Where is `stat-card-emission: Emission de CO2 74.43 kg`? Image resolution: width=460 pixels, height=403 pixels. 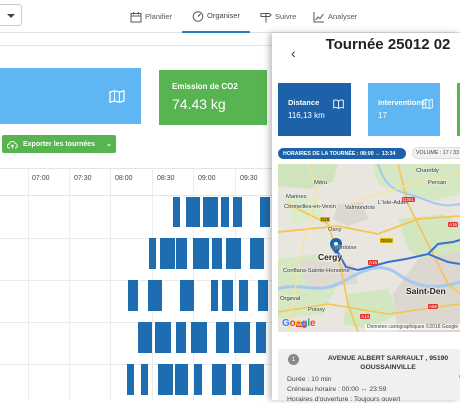
stat-card-emission: Emission de CO2 74.43 kg is located at coordinates (213, 97).